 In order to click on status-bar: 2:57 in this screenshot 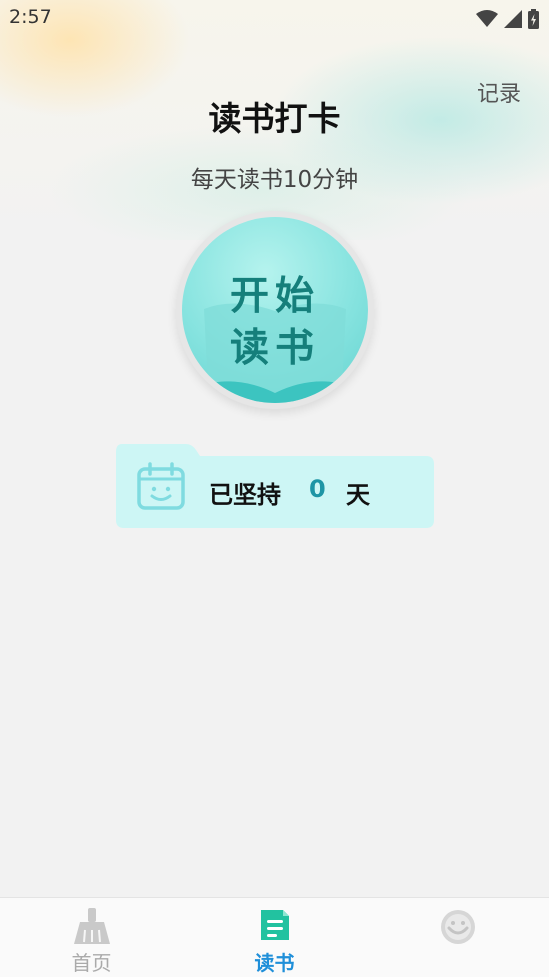, I will do `click(274, 19)`.